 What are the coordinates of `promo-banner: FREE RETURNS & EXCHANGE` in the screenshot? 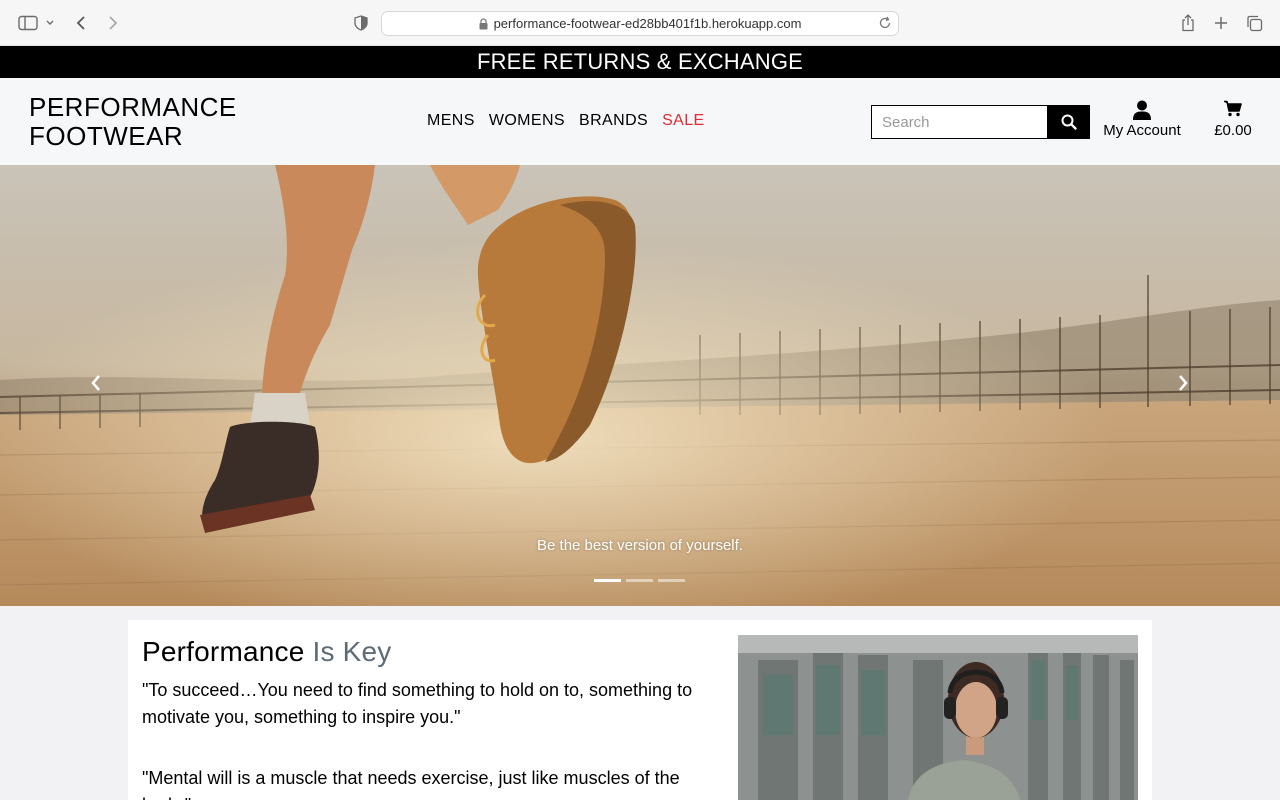 It's located at (640, 62).